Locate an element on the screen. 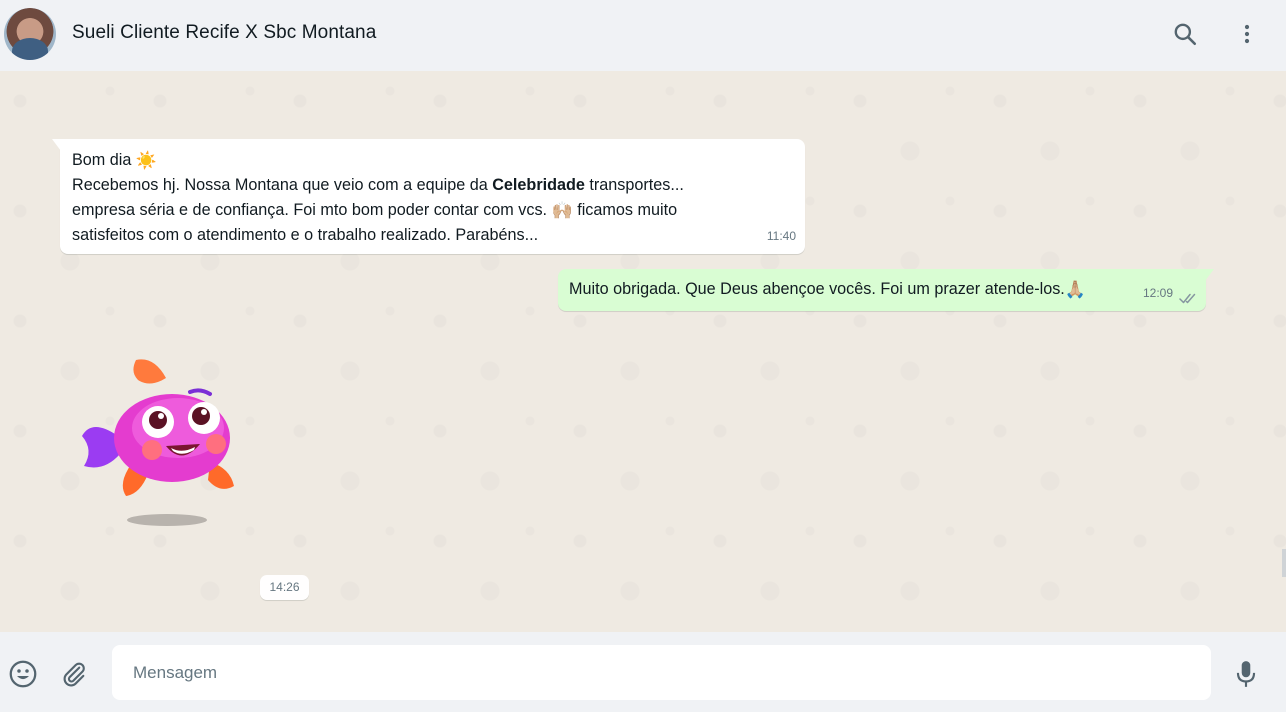  sun-emoji-icon: ☀️ is located at coordinates (146, 160).